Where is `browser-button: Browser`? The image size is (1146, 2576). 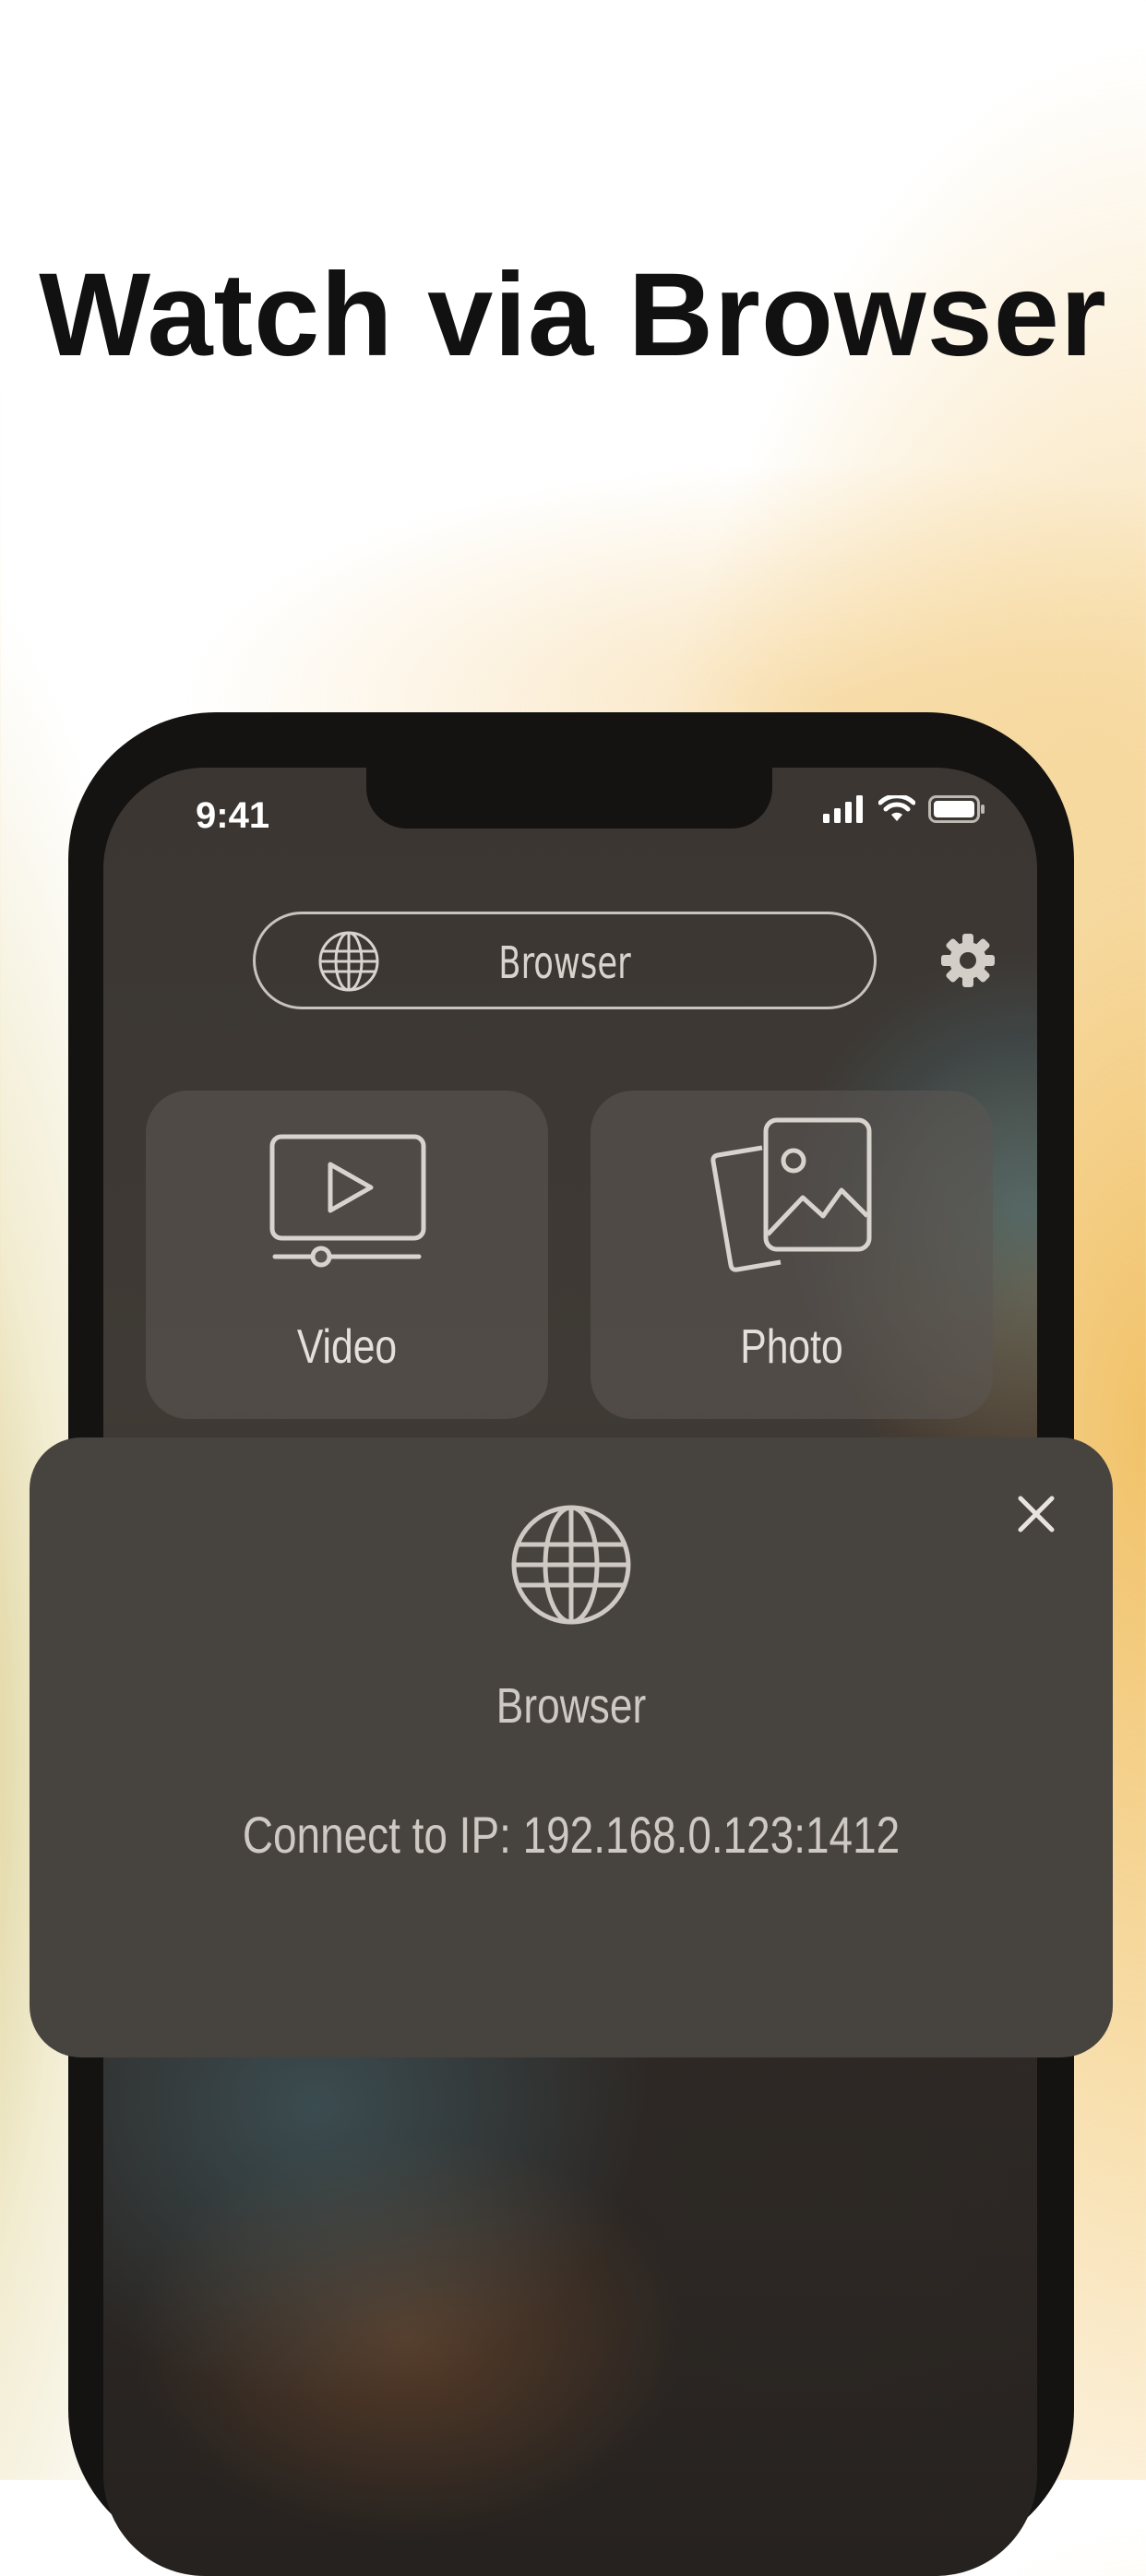
browser-button: Browser is located at coordinates (565, 961).